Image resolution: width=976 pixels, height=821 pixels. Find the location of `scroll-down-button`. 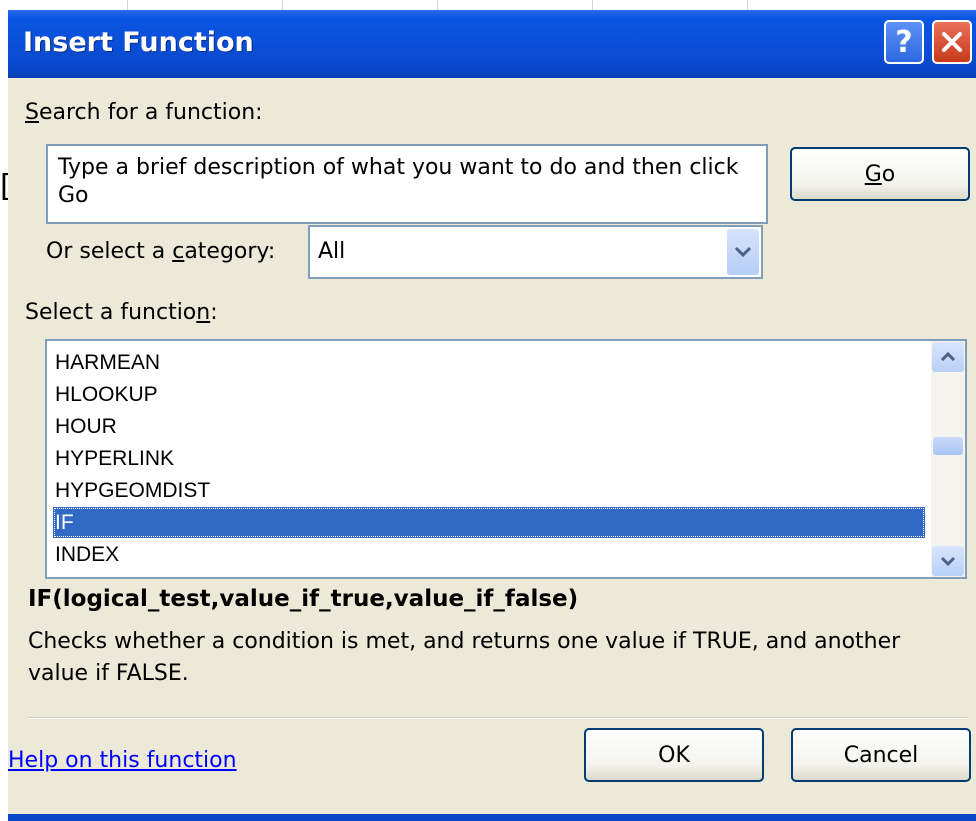

scroll-down-button is located at coordinates (948, 561).